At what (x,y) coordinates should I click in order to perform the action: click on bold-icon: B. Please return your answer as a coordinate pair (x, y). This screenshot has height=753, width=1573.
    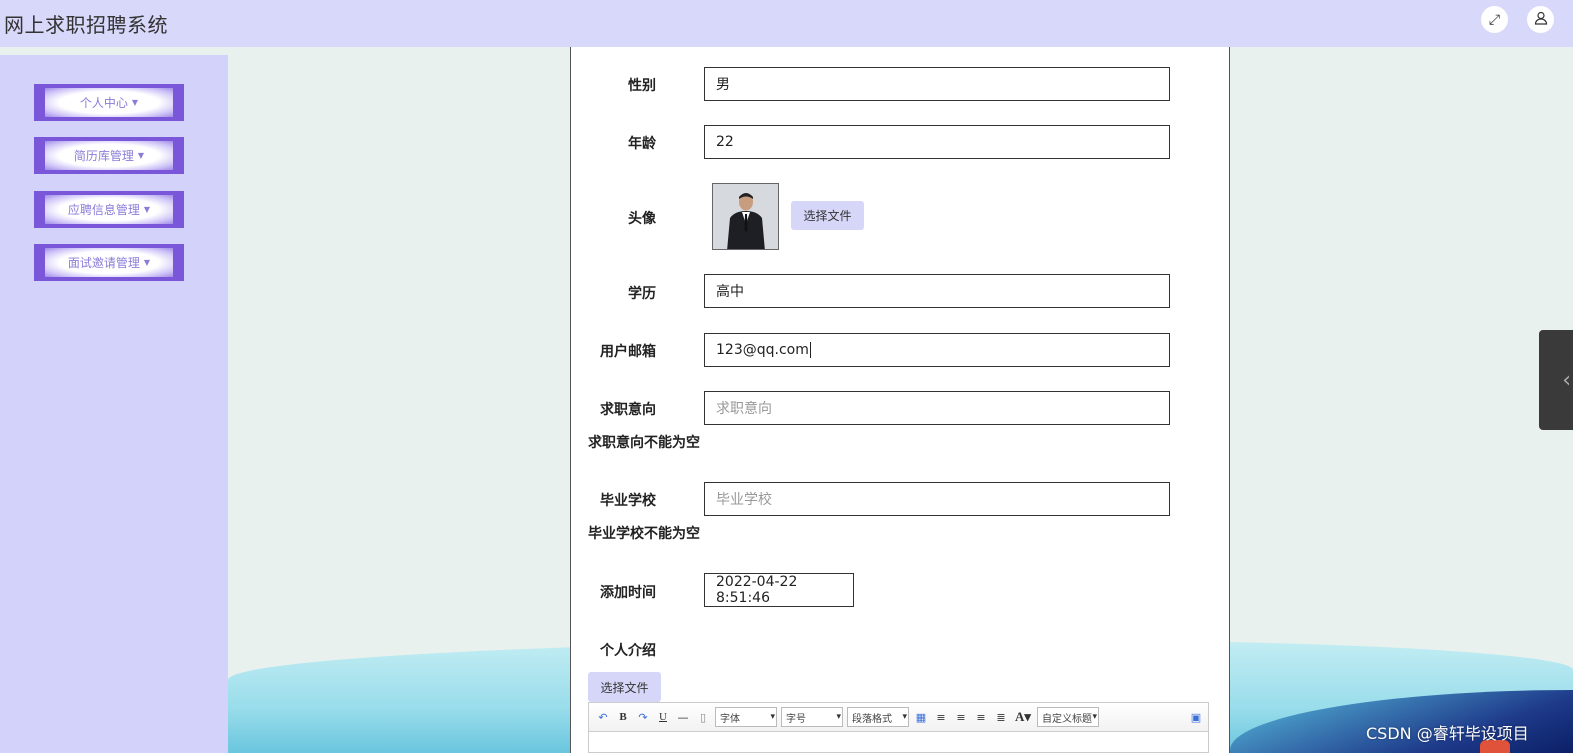
    Looking at the image, I should click on (623, 717).